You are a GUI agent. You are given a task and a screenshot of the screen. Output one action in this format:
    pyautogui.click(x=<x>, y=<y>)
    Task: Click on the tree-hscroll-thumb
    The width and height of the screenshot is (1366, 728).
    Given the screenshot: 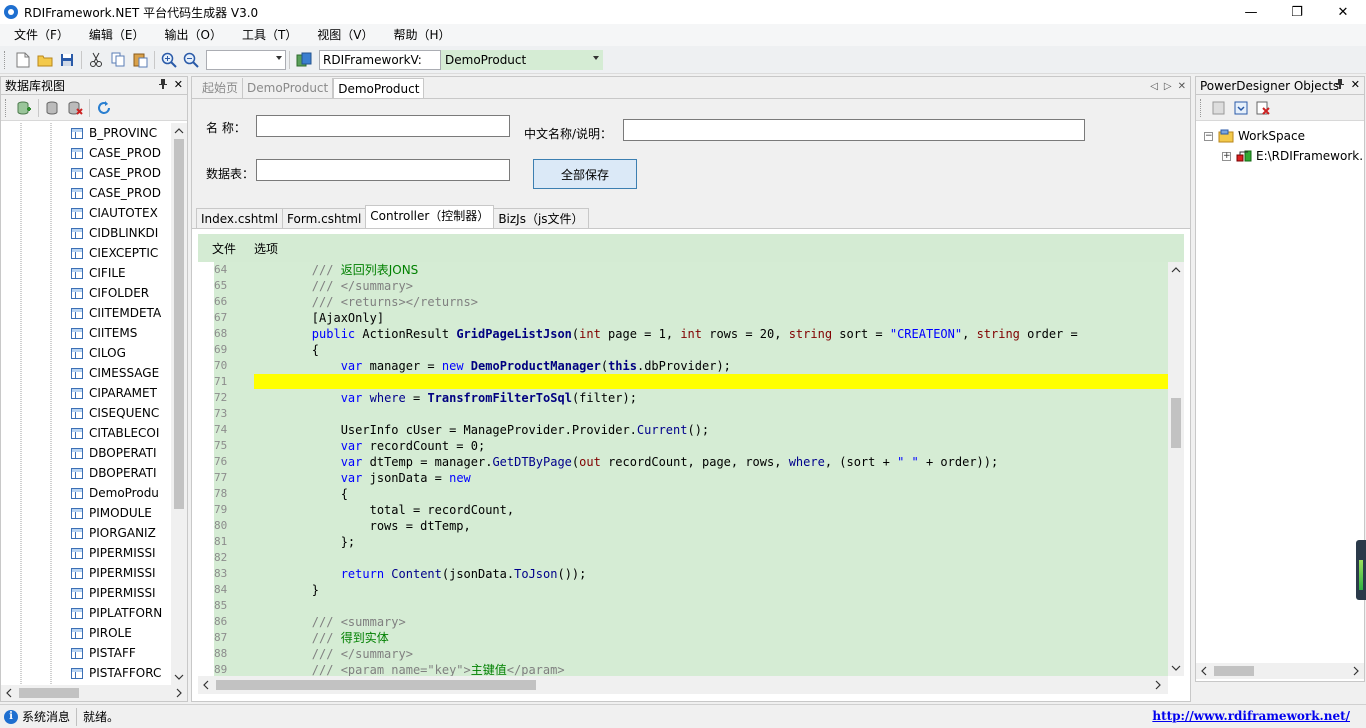 What is the action you would take?
    pyautogui.click(x=49, y=693)
    